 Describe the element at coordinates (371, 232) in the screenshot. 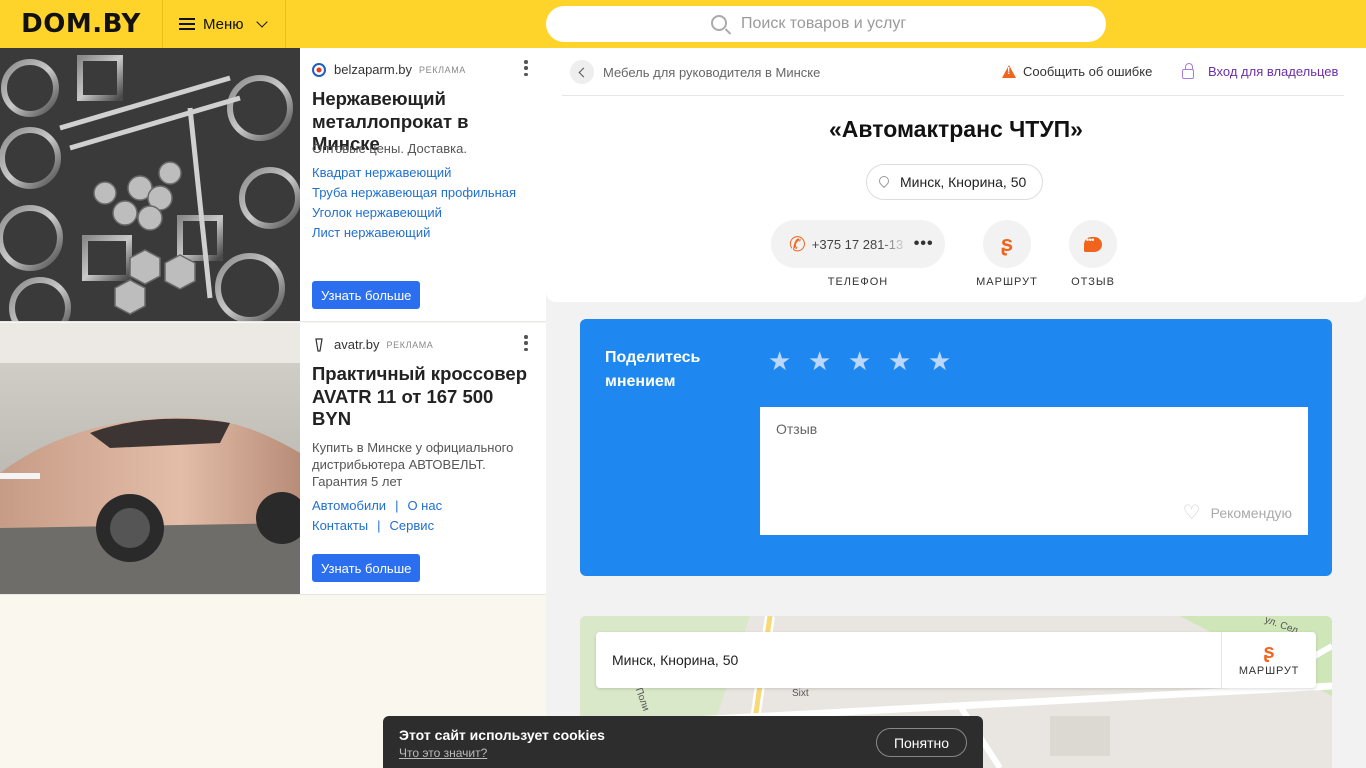

I see `ad-link: Лист нержавеющий` at that location.